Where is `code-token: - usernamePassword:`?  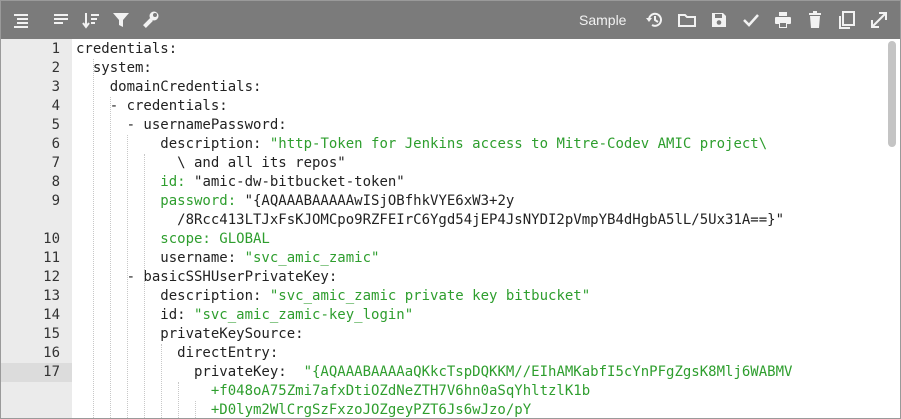
code-token: - usernamePassword: is located at coordinates (181, 125).